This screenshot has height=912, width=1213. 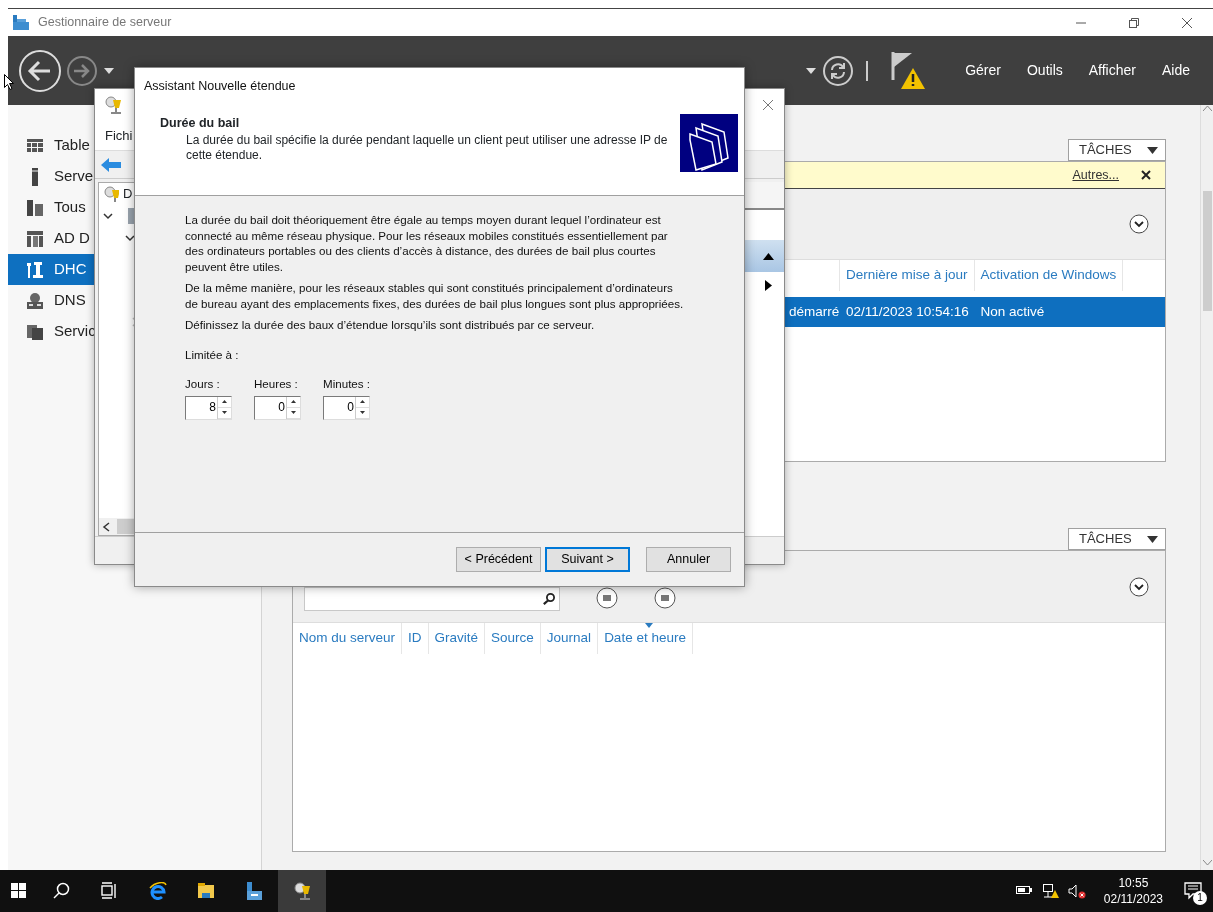 I want to click on field-label: Heures :, so click(x=276, y=384).